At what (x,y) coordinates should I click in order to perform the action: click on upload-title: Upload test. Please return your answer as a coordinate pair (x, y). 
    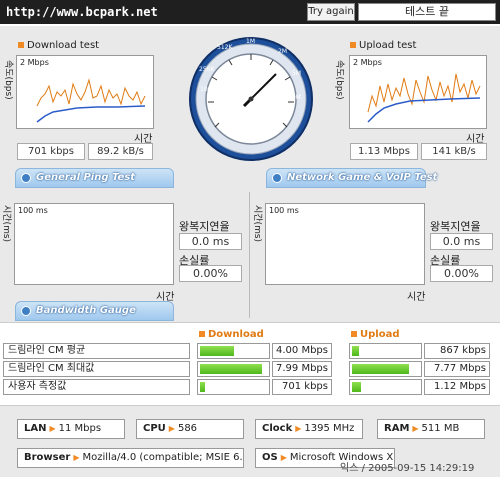
    Looking at the image, I should click on (383, 45).